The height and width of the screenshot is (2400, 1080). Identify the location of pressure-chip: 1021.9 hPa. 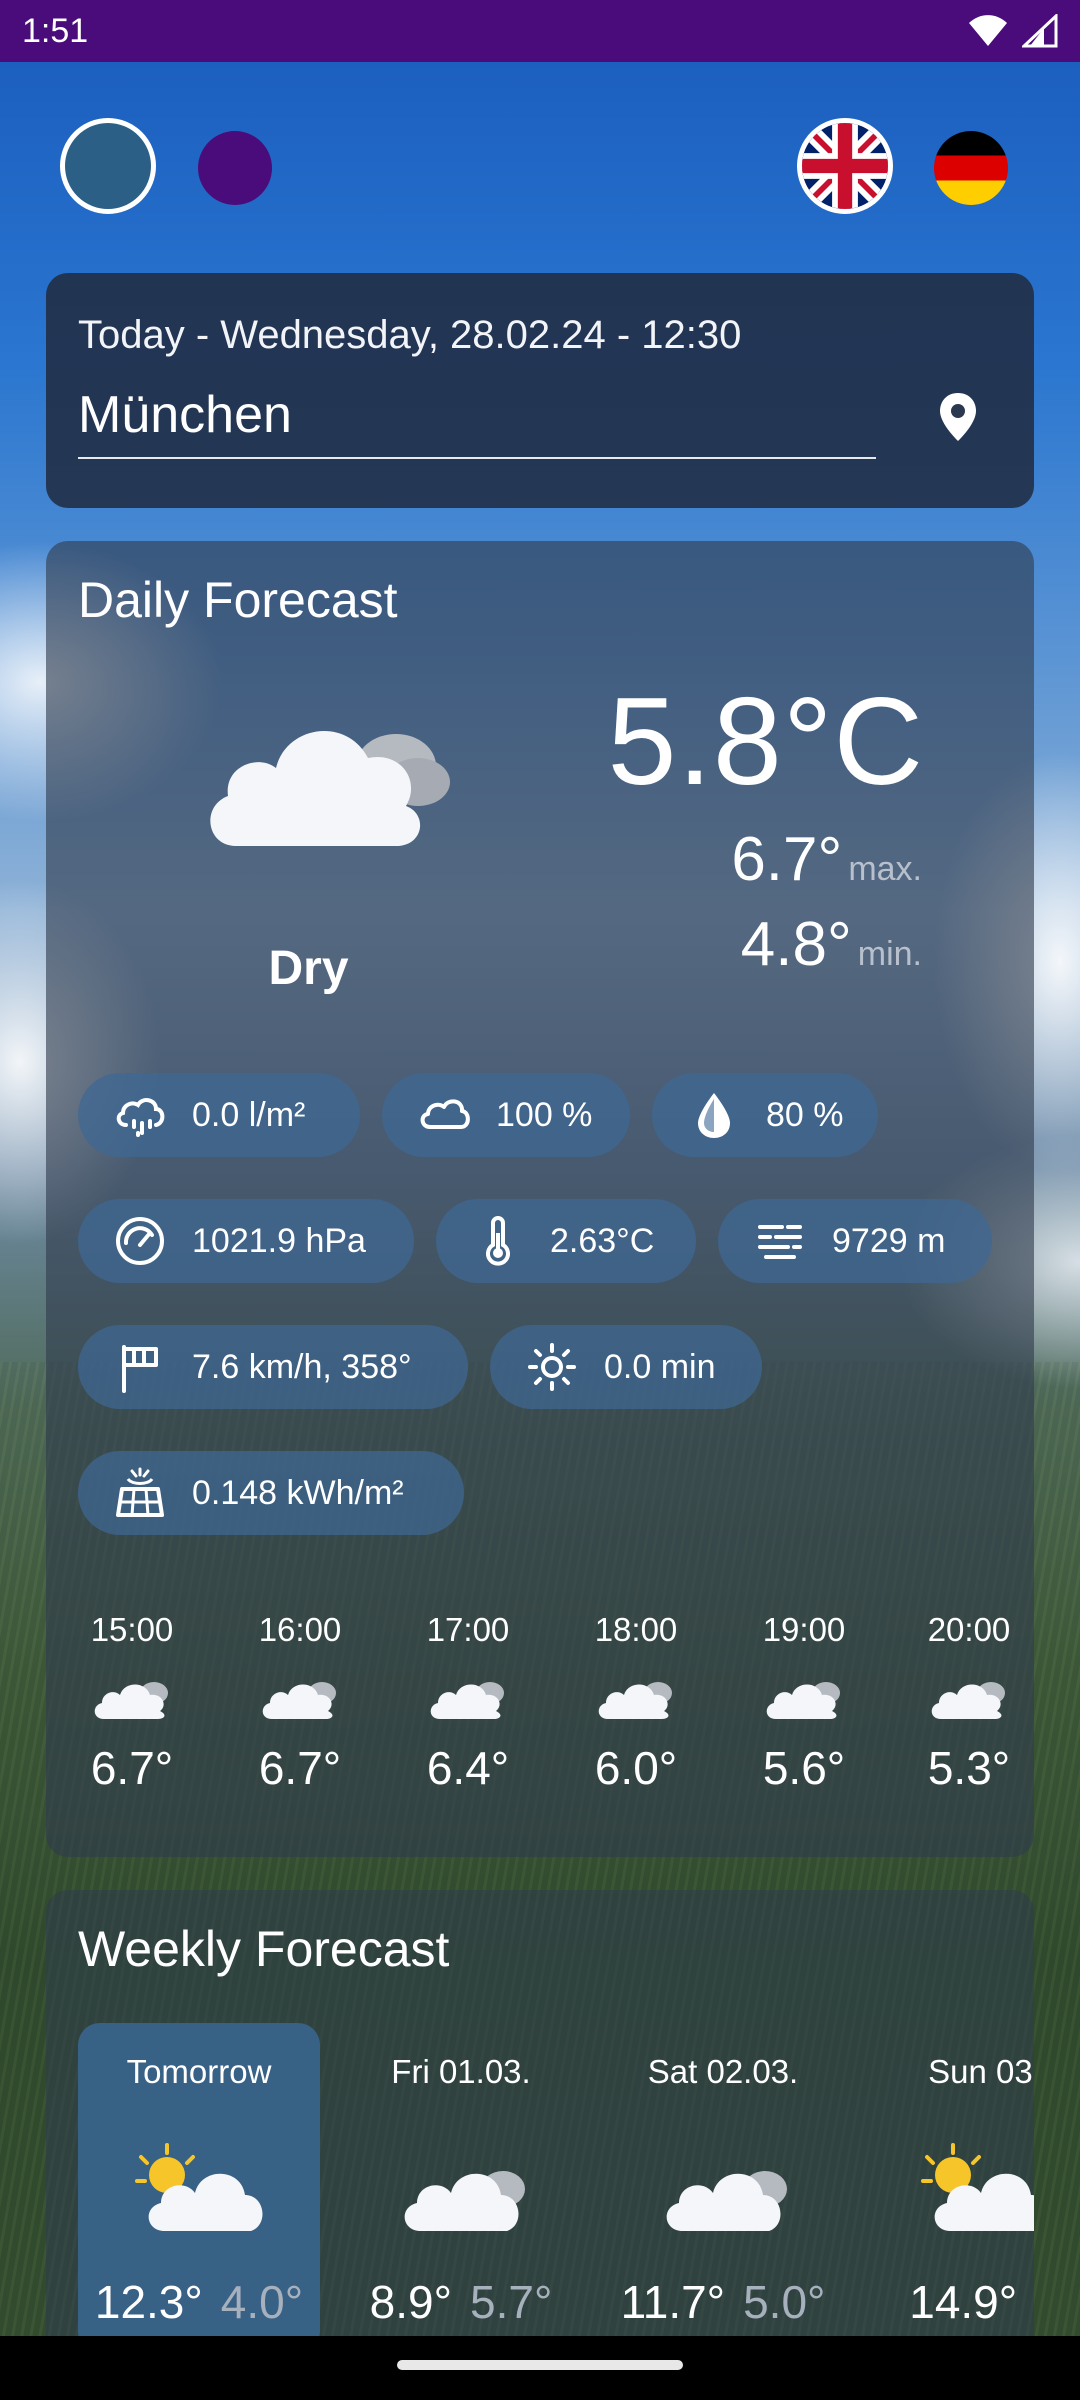
(246, 1241).